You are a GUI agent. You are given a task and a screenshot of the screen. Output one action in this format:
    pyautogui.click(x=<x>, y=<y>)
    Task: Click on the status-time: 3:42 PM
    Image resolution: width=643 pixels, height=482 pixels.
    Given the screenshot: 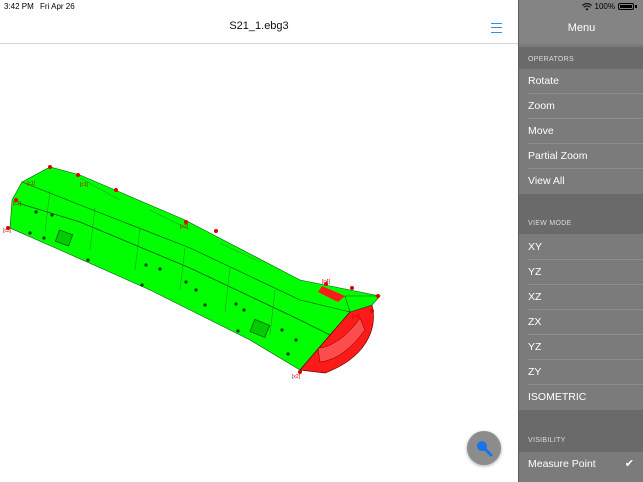 What is the action you would take?
    pyautogui.click(x=19, y=6)
    